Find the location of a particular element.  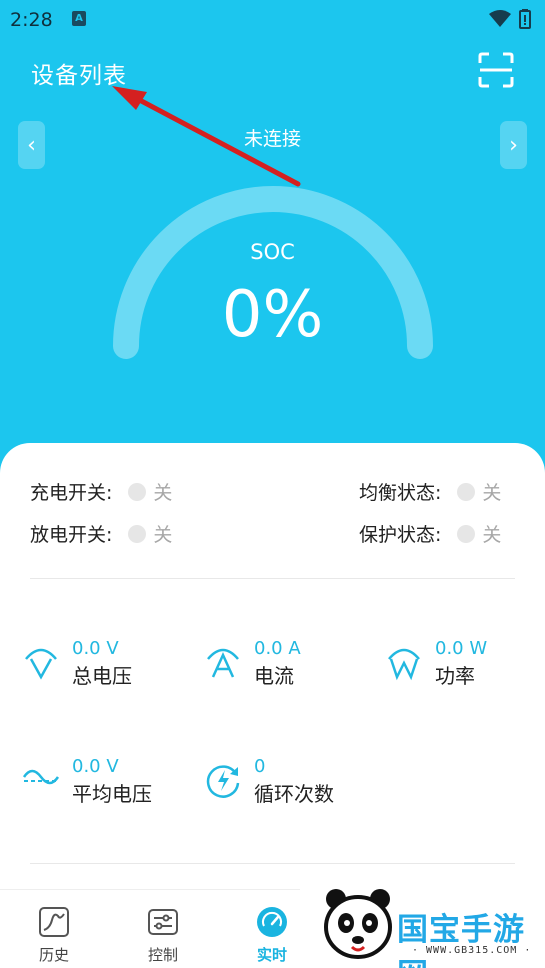

avg-voltage-value: 0.0 V is located at coordinates (95, 766).